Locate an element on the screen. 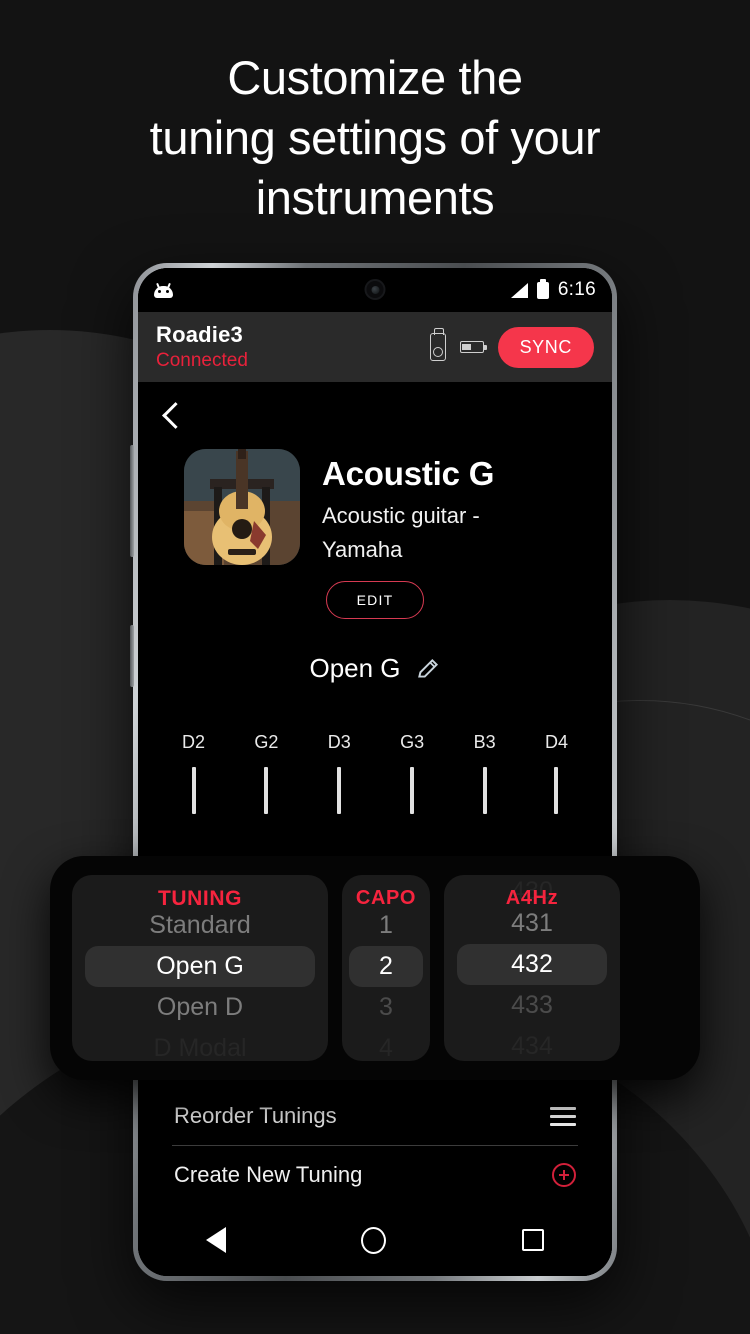 This screenshot has width=750, height=1334. picker-option-capo-2: 2 is located at coordinates (386, 966).